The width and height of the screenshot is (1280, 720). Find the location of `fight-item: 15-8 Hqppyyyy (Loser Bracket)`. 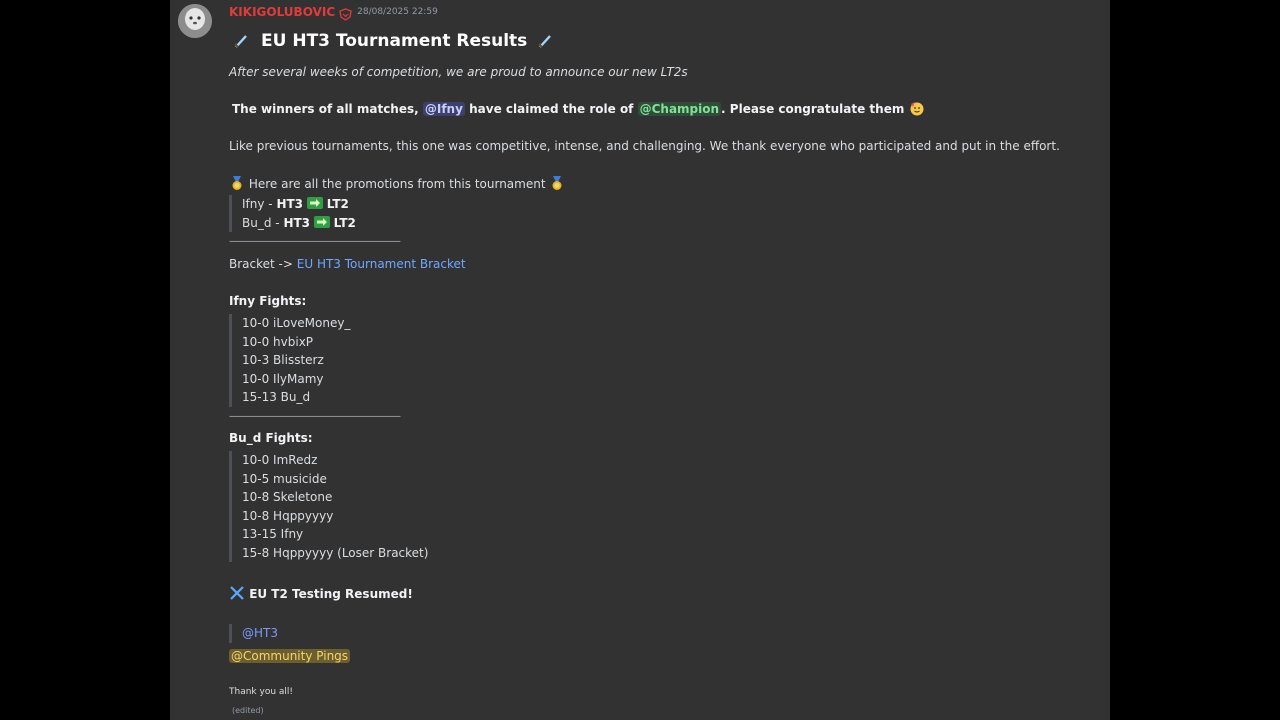

fight-item: 15-8 Hqppyyyy (Loser Bracket) is located at coordinates (335, 552).